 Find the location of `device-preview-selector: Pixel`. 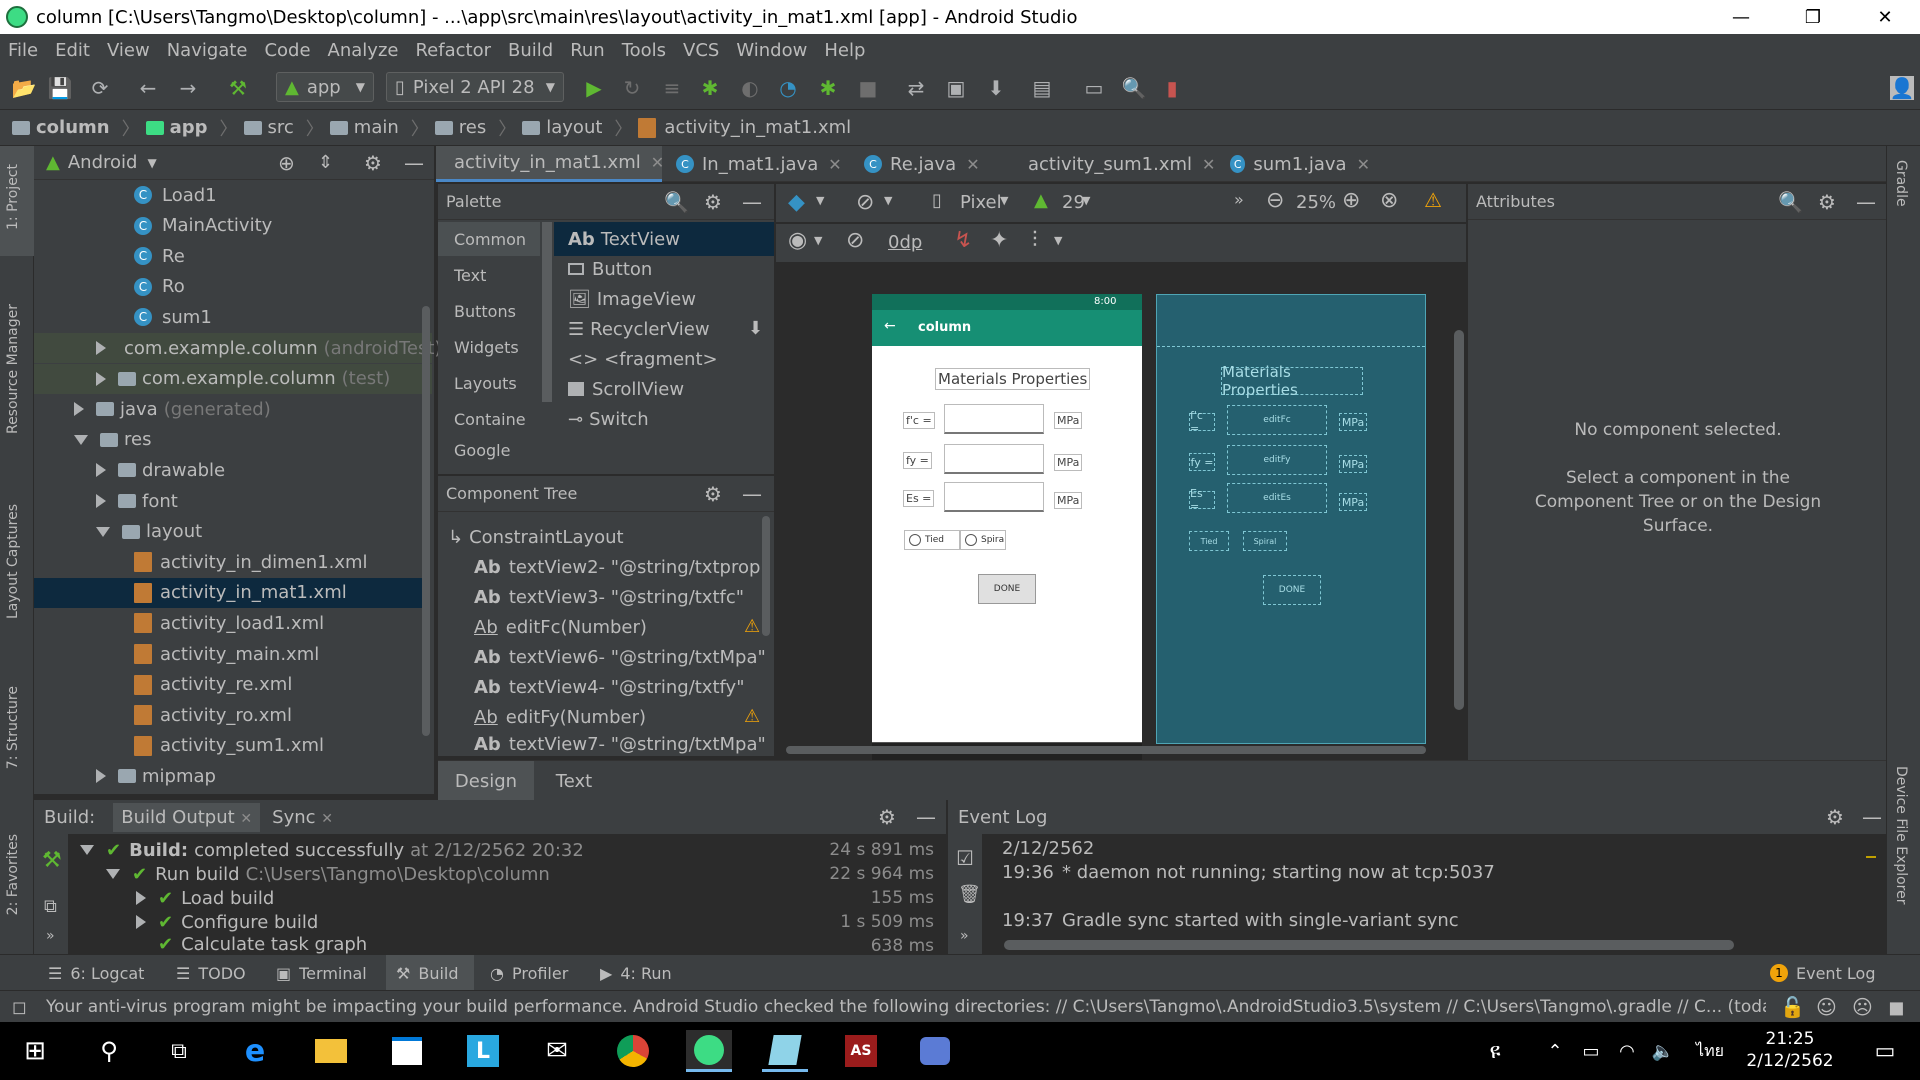

device-preview-selector: Pixel is located at coordinates (981, 202).